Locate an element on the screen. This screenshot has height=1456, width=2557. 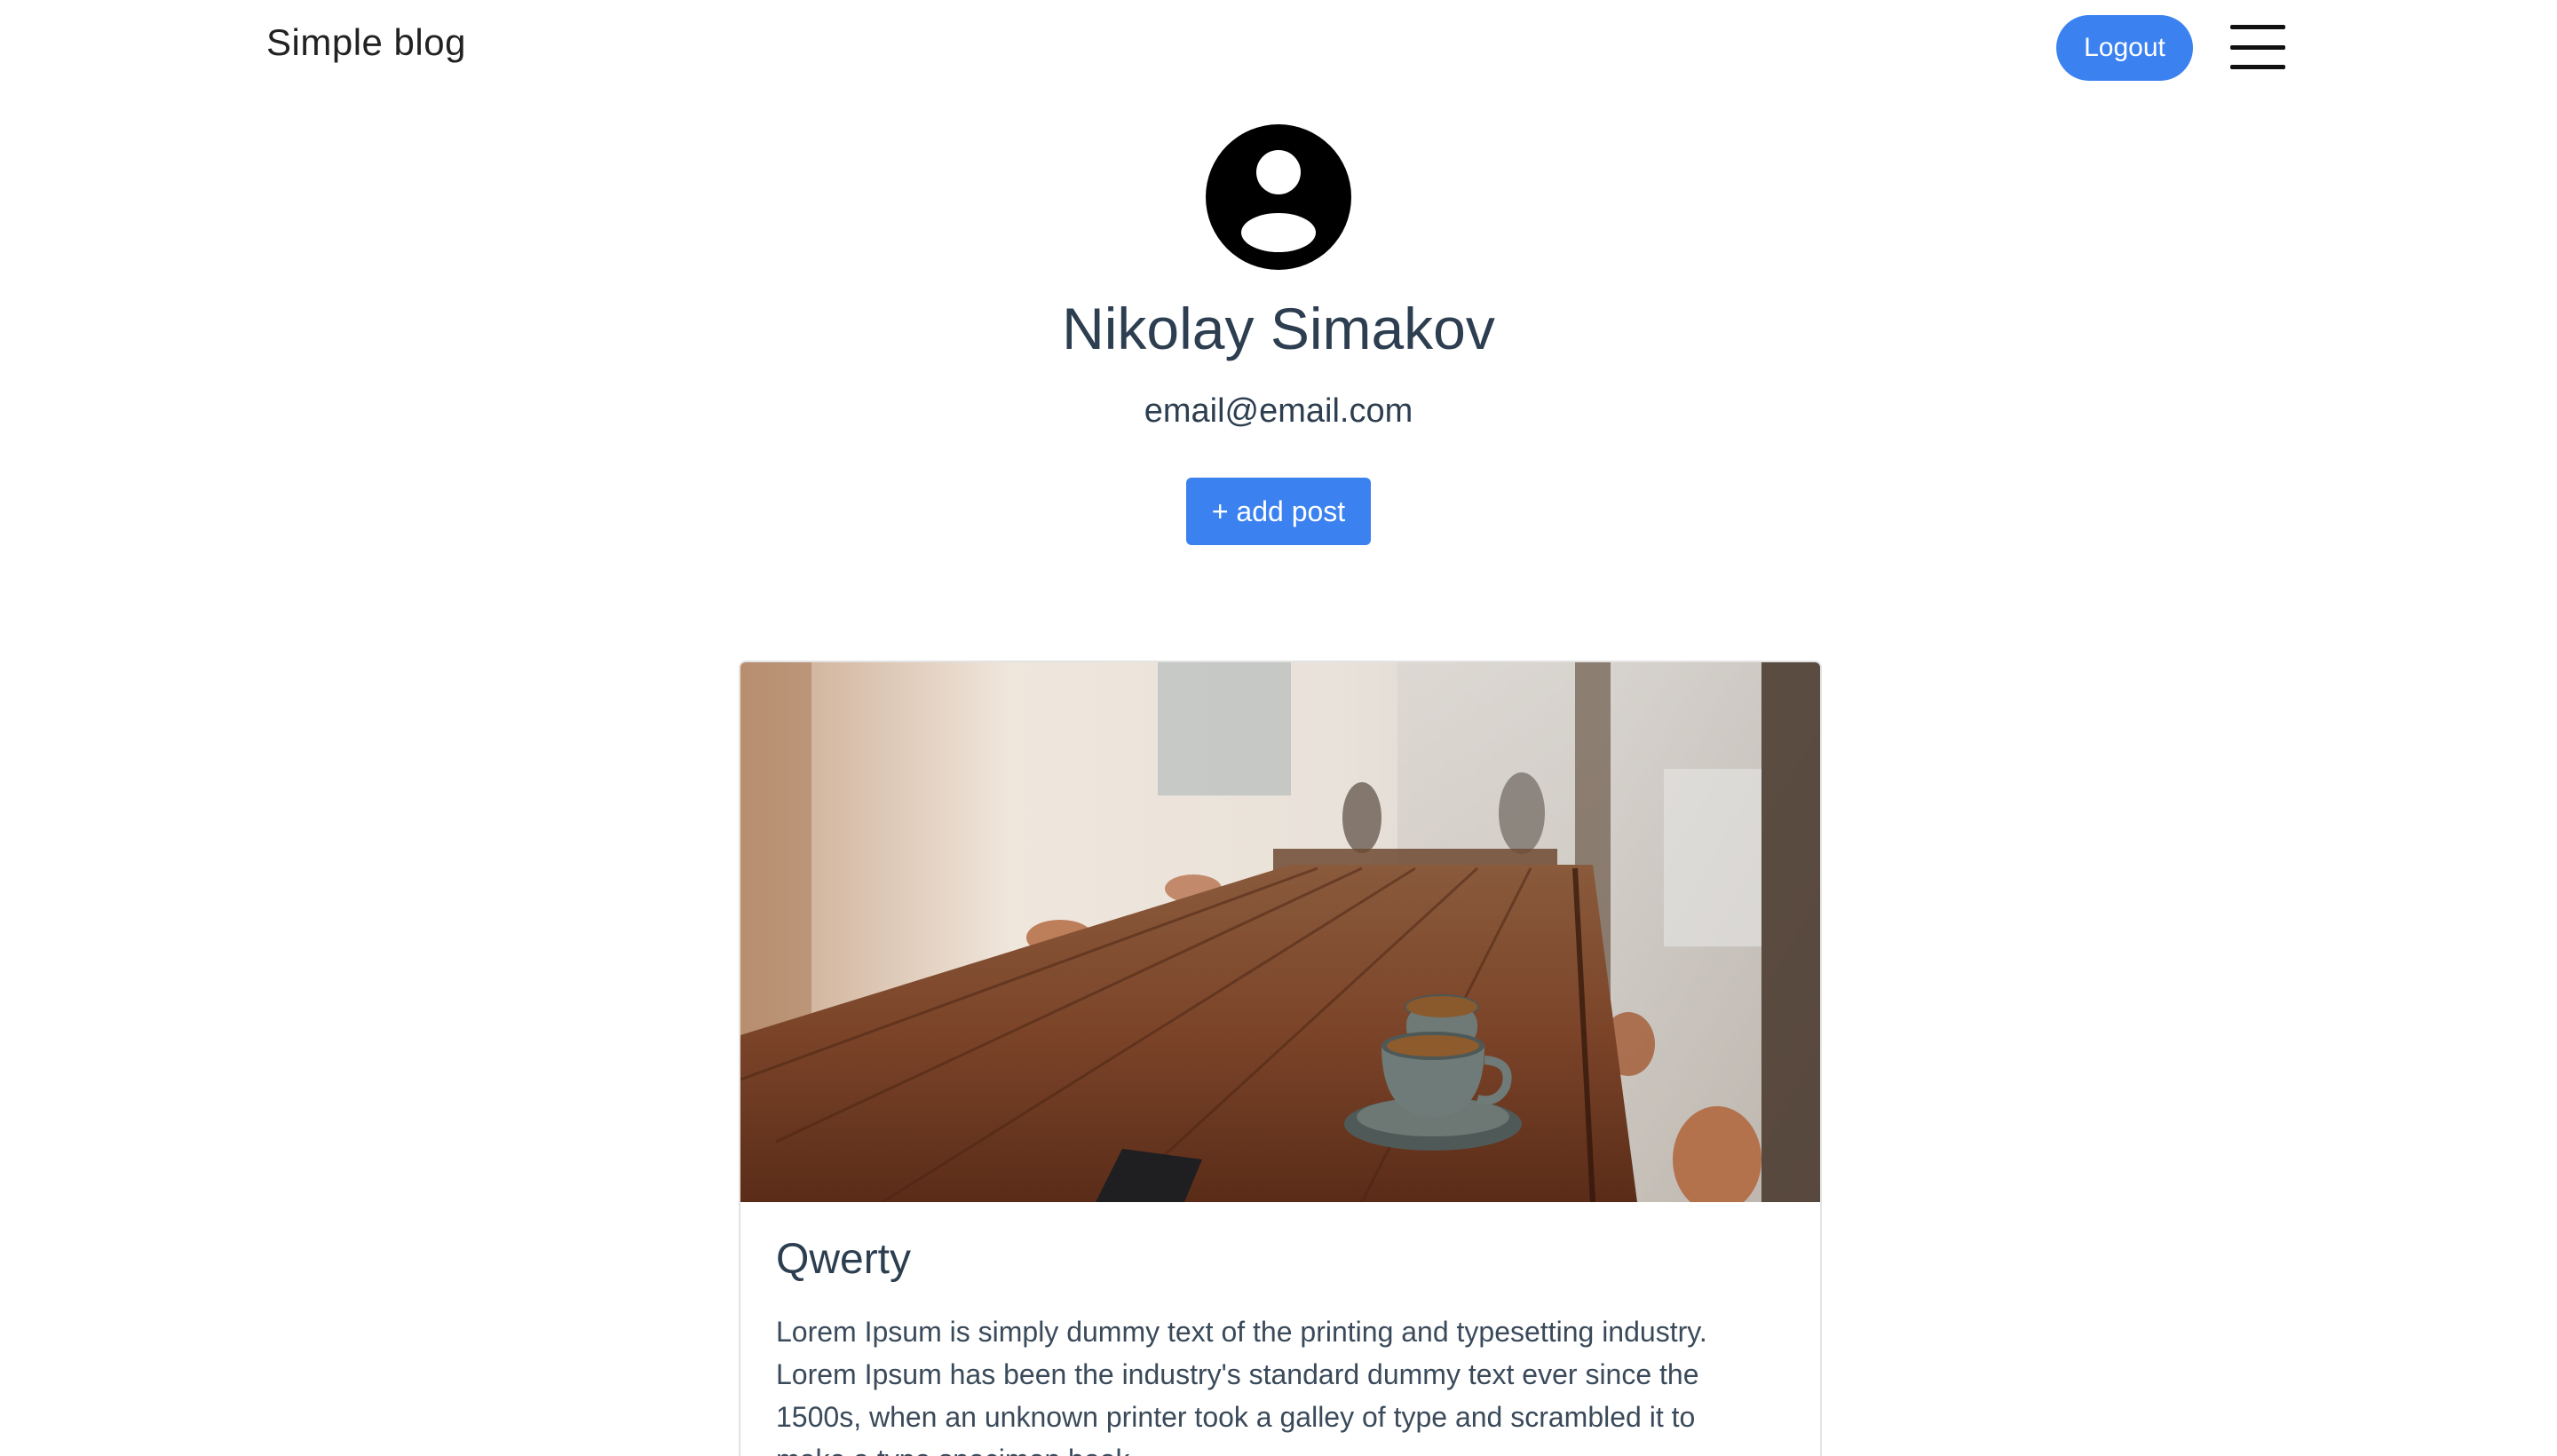
hamburger-menu-icon is located at coordinates (2257, 47).